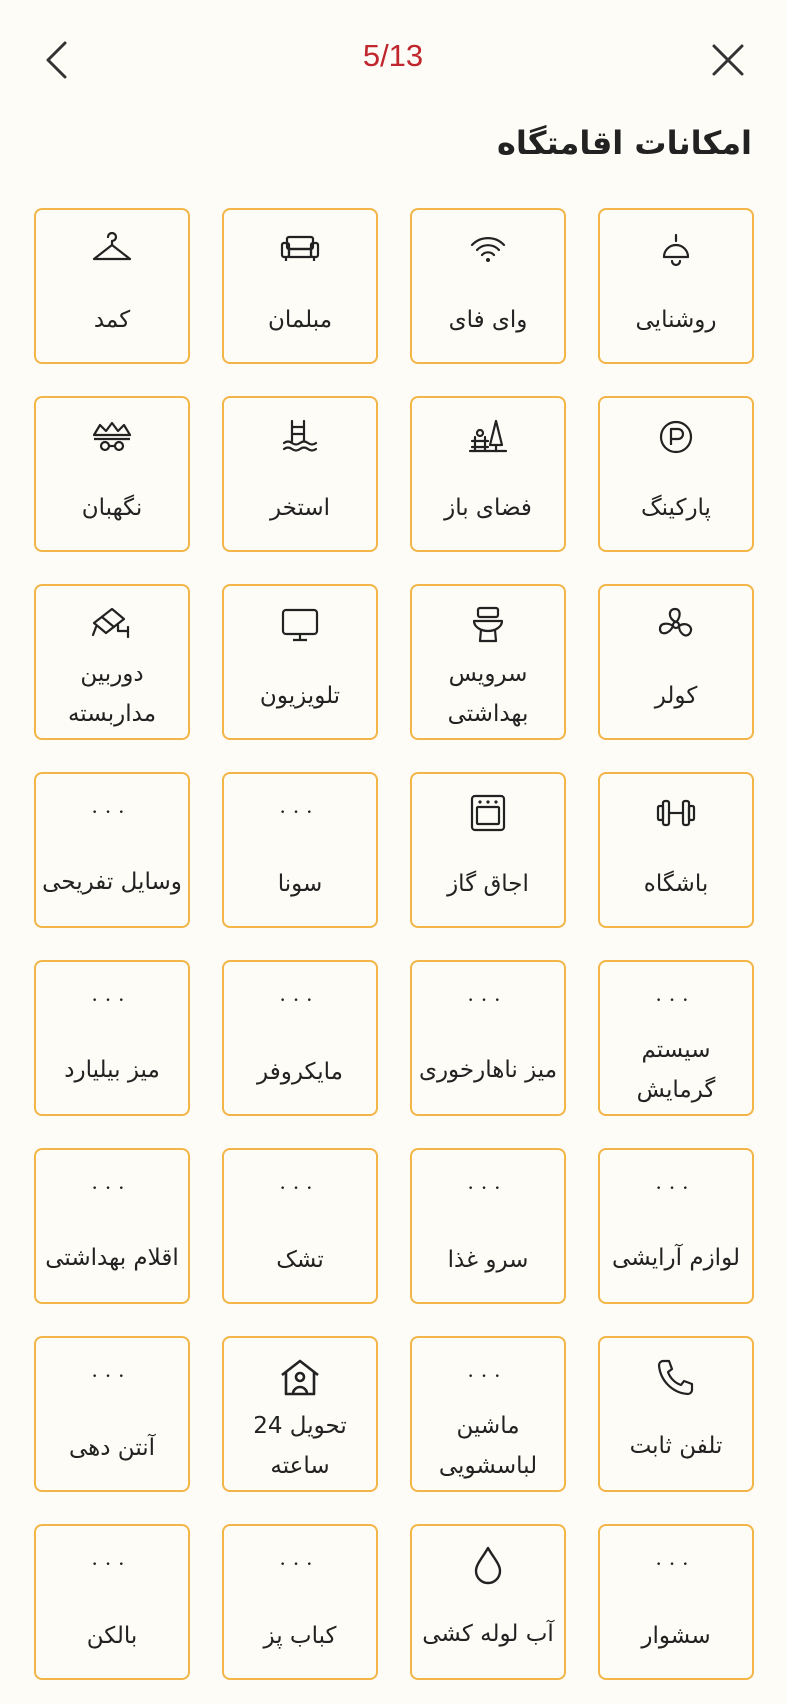  Describe the element at coordinates (112, 286) in the screenshot. I see `amenity-tile: کمد` at that location.